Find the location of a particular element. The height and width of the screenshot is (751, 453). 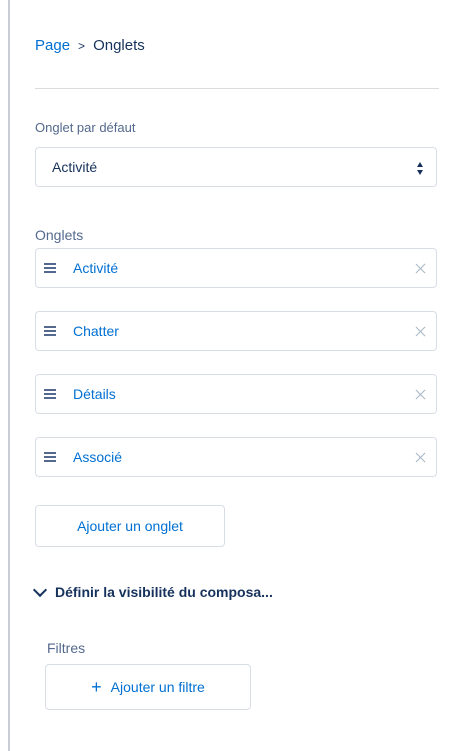

tab-item-details: Détails is located at coordinates (236, 394).